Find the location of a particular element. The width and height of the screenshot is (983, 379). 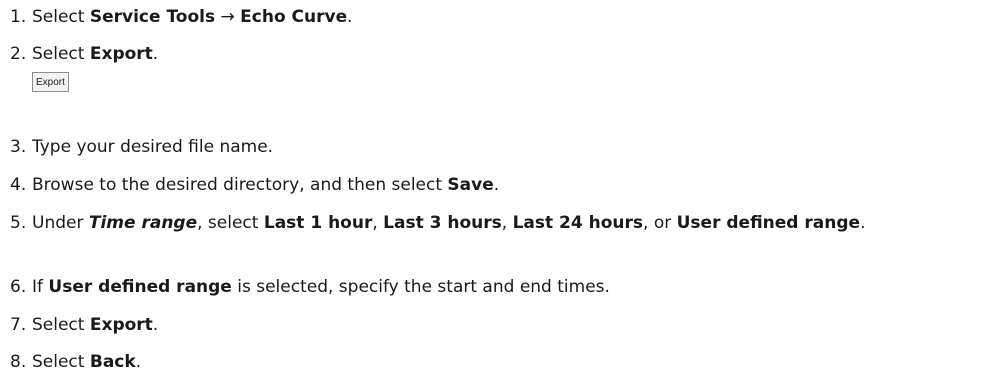

step-number: 3. is located at coordinates (18, 147).